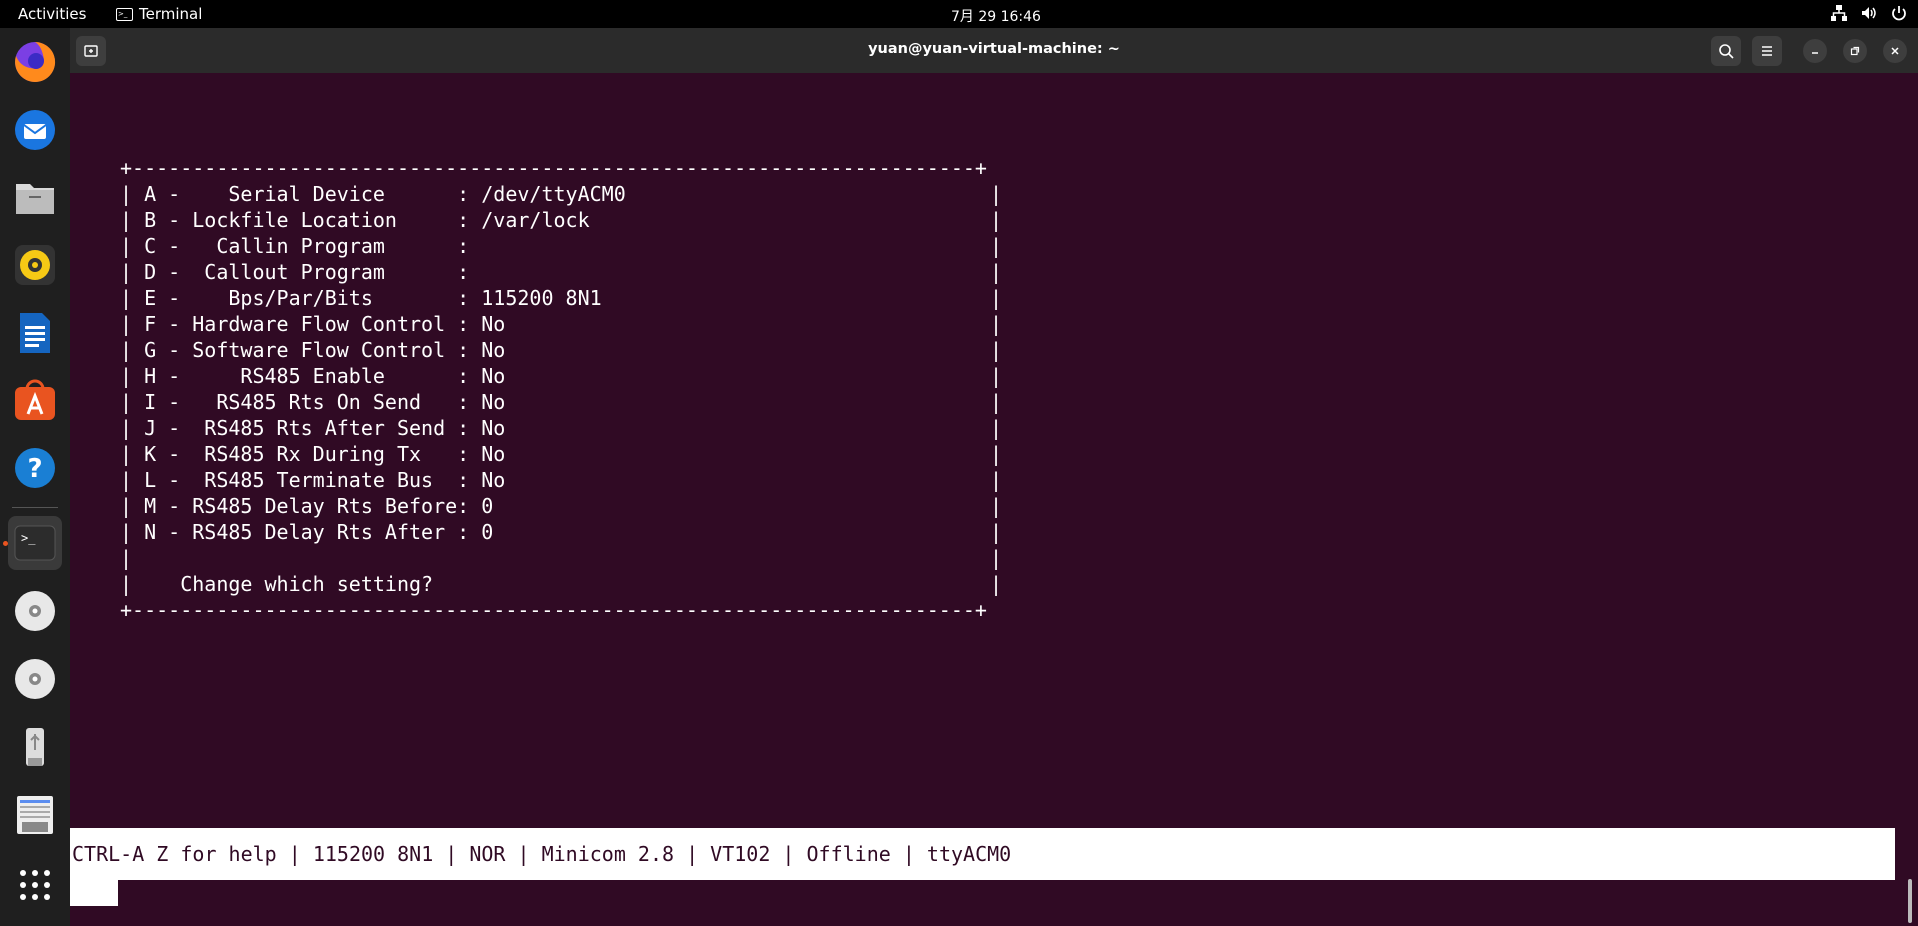 This screenshot has width=1918, height=926. Describe the element at coordinates (312, 376) in the screenshot. I see `setting-row: | H - RS485 Enable : No` at that location.